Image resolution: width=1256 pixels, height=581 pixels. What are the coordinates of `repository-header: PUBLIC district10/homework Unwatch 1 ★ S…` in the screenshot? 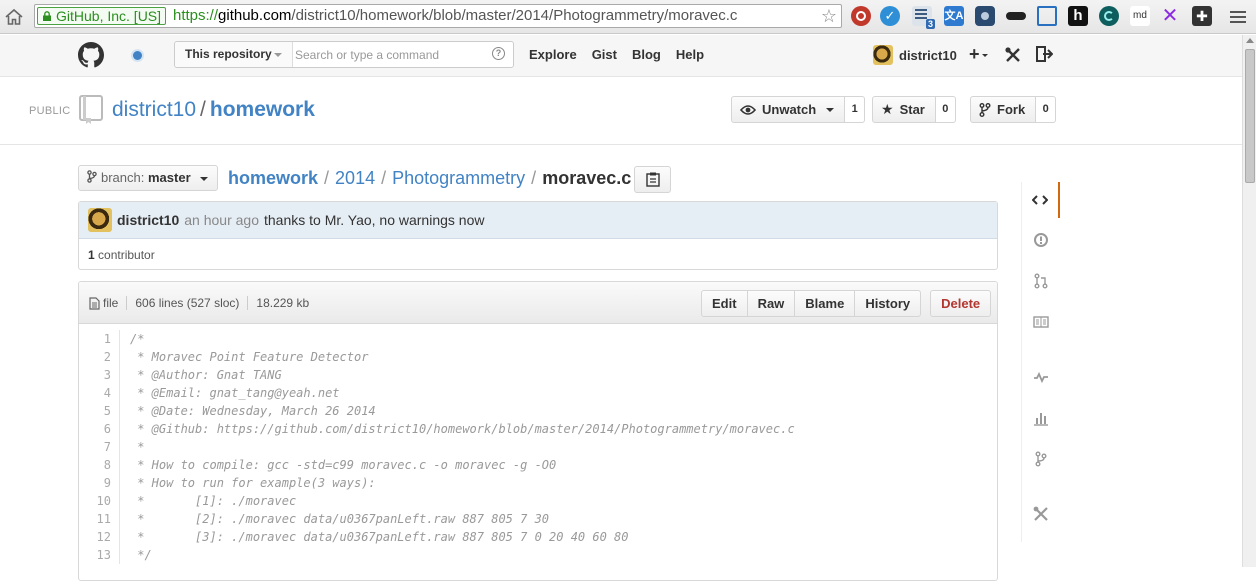 It's located at (621, 111).